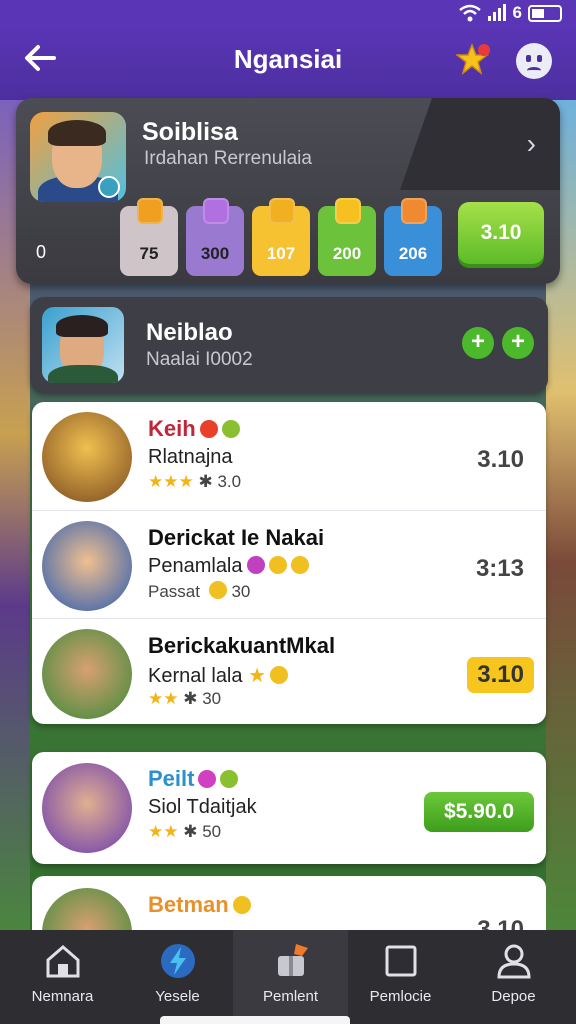 The height and width of the screenshot is (1024, 576). Describe the element at coordinates (189, 332) in the screenshot. I see `friend-name: Neiblao` at that location.